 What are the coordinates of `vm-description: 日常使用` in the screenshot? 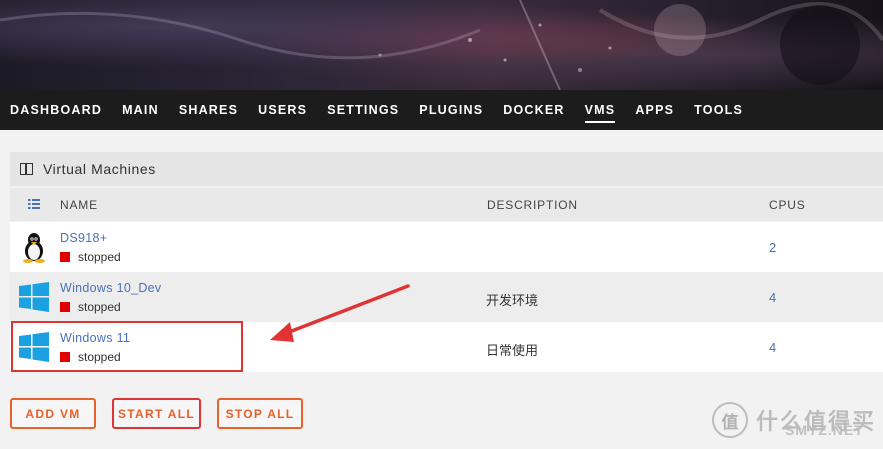 It's located at (512, 350).